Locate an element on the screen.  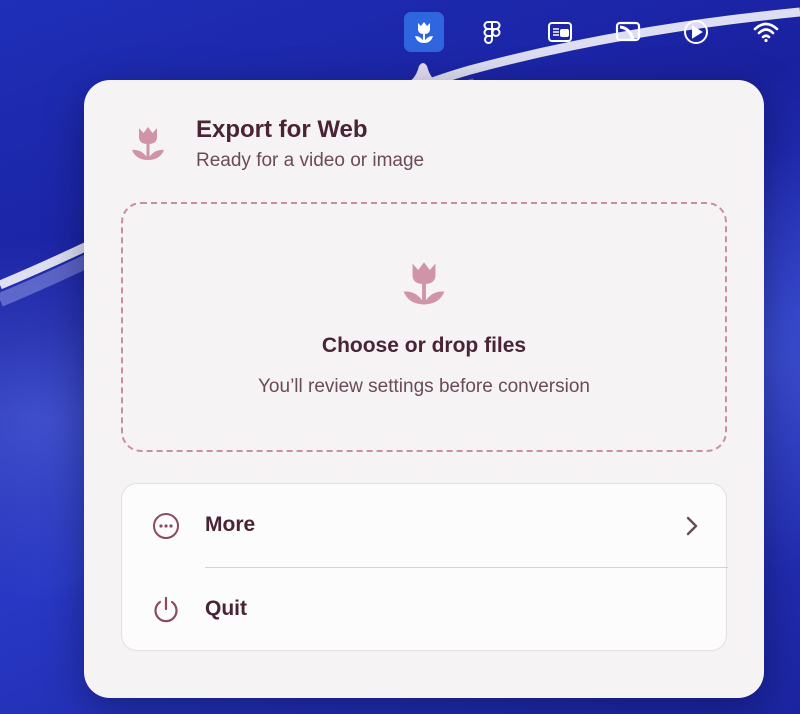
keyboard-window-menu-extra is located at coordinates (560, 32).